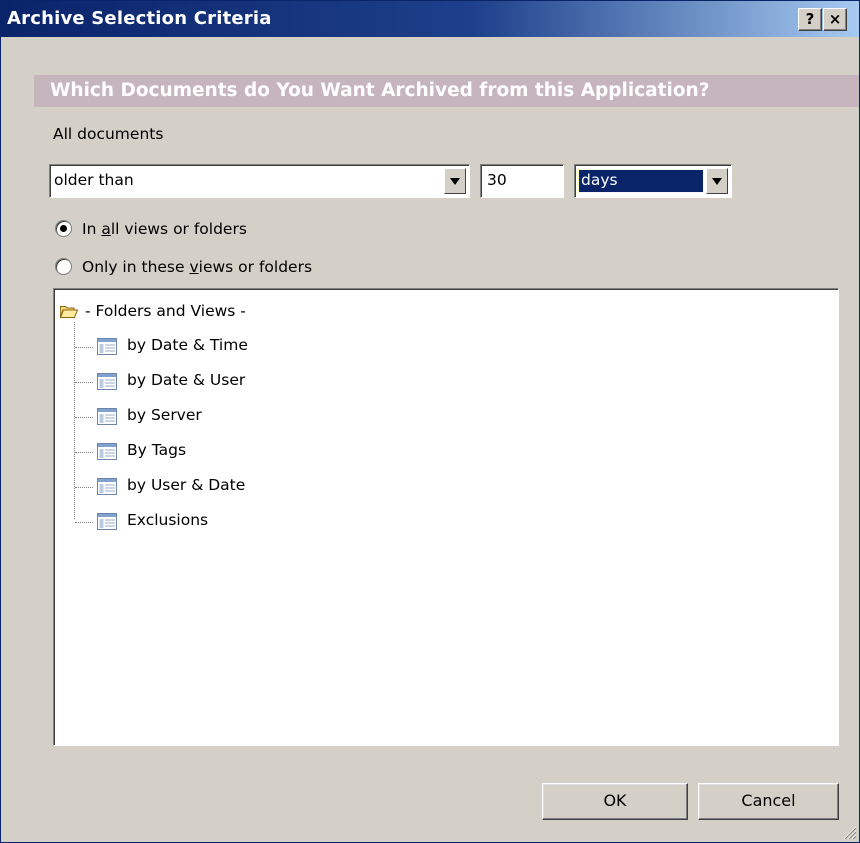 This screenshot has height=843, width=860. Describe the element at coordinates (835, 19) in the screenshot. I see `close-button: ×` at that location.